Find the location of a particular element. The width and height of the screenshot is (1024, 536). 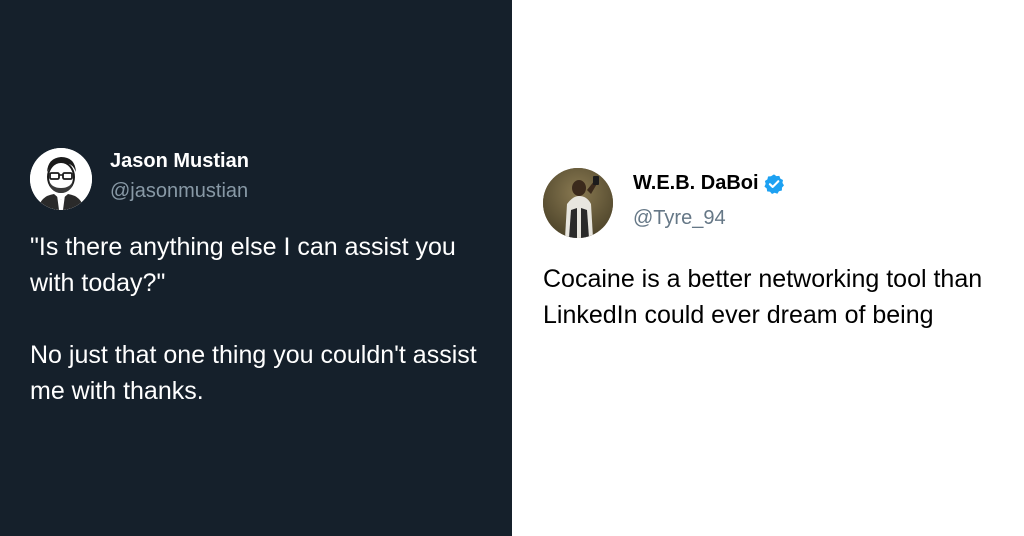

web-daboi-handle: @Tyre_94 is located at coordinates (679, 218).